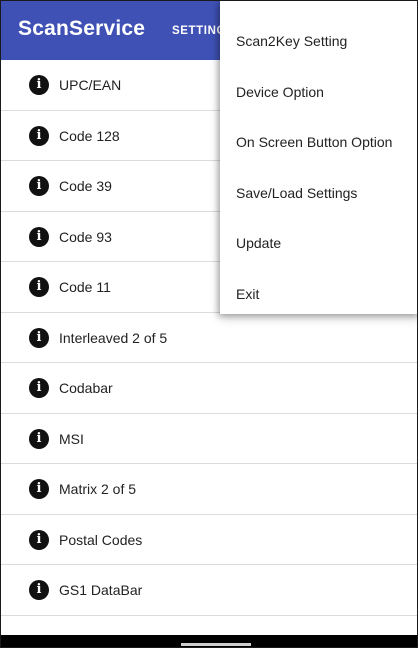 This screenshot has width=418, height=648. I want to click on list-item-codabar: i Codabar, so click(209, 388).